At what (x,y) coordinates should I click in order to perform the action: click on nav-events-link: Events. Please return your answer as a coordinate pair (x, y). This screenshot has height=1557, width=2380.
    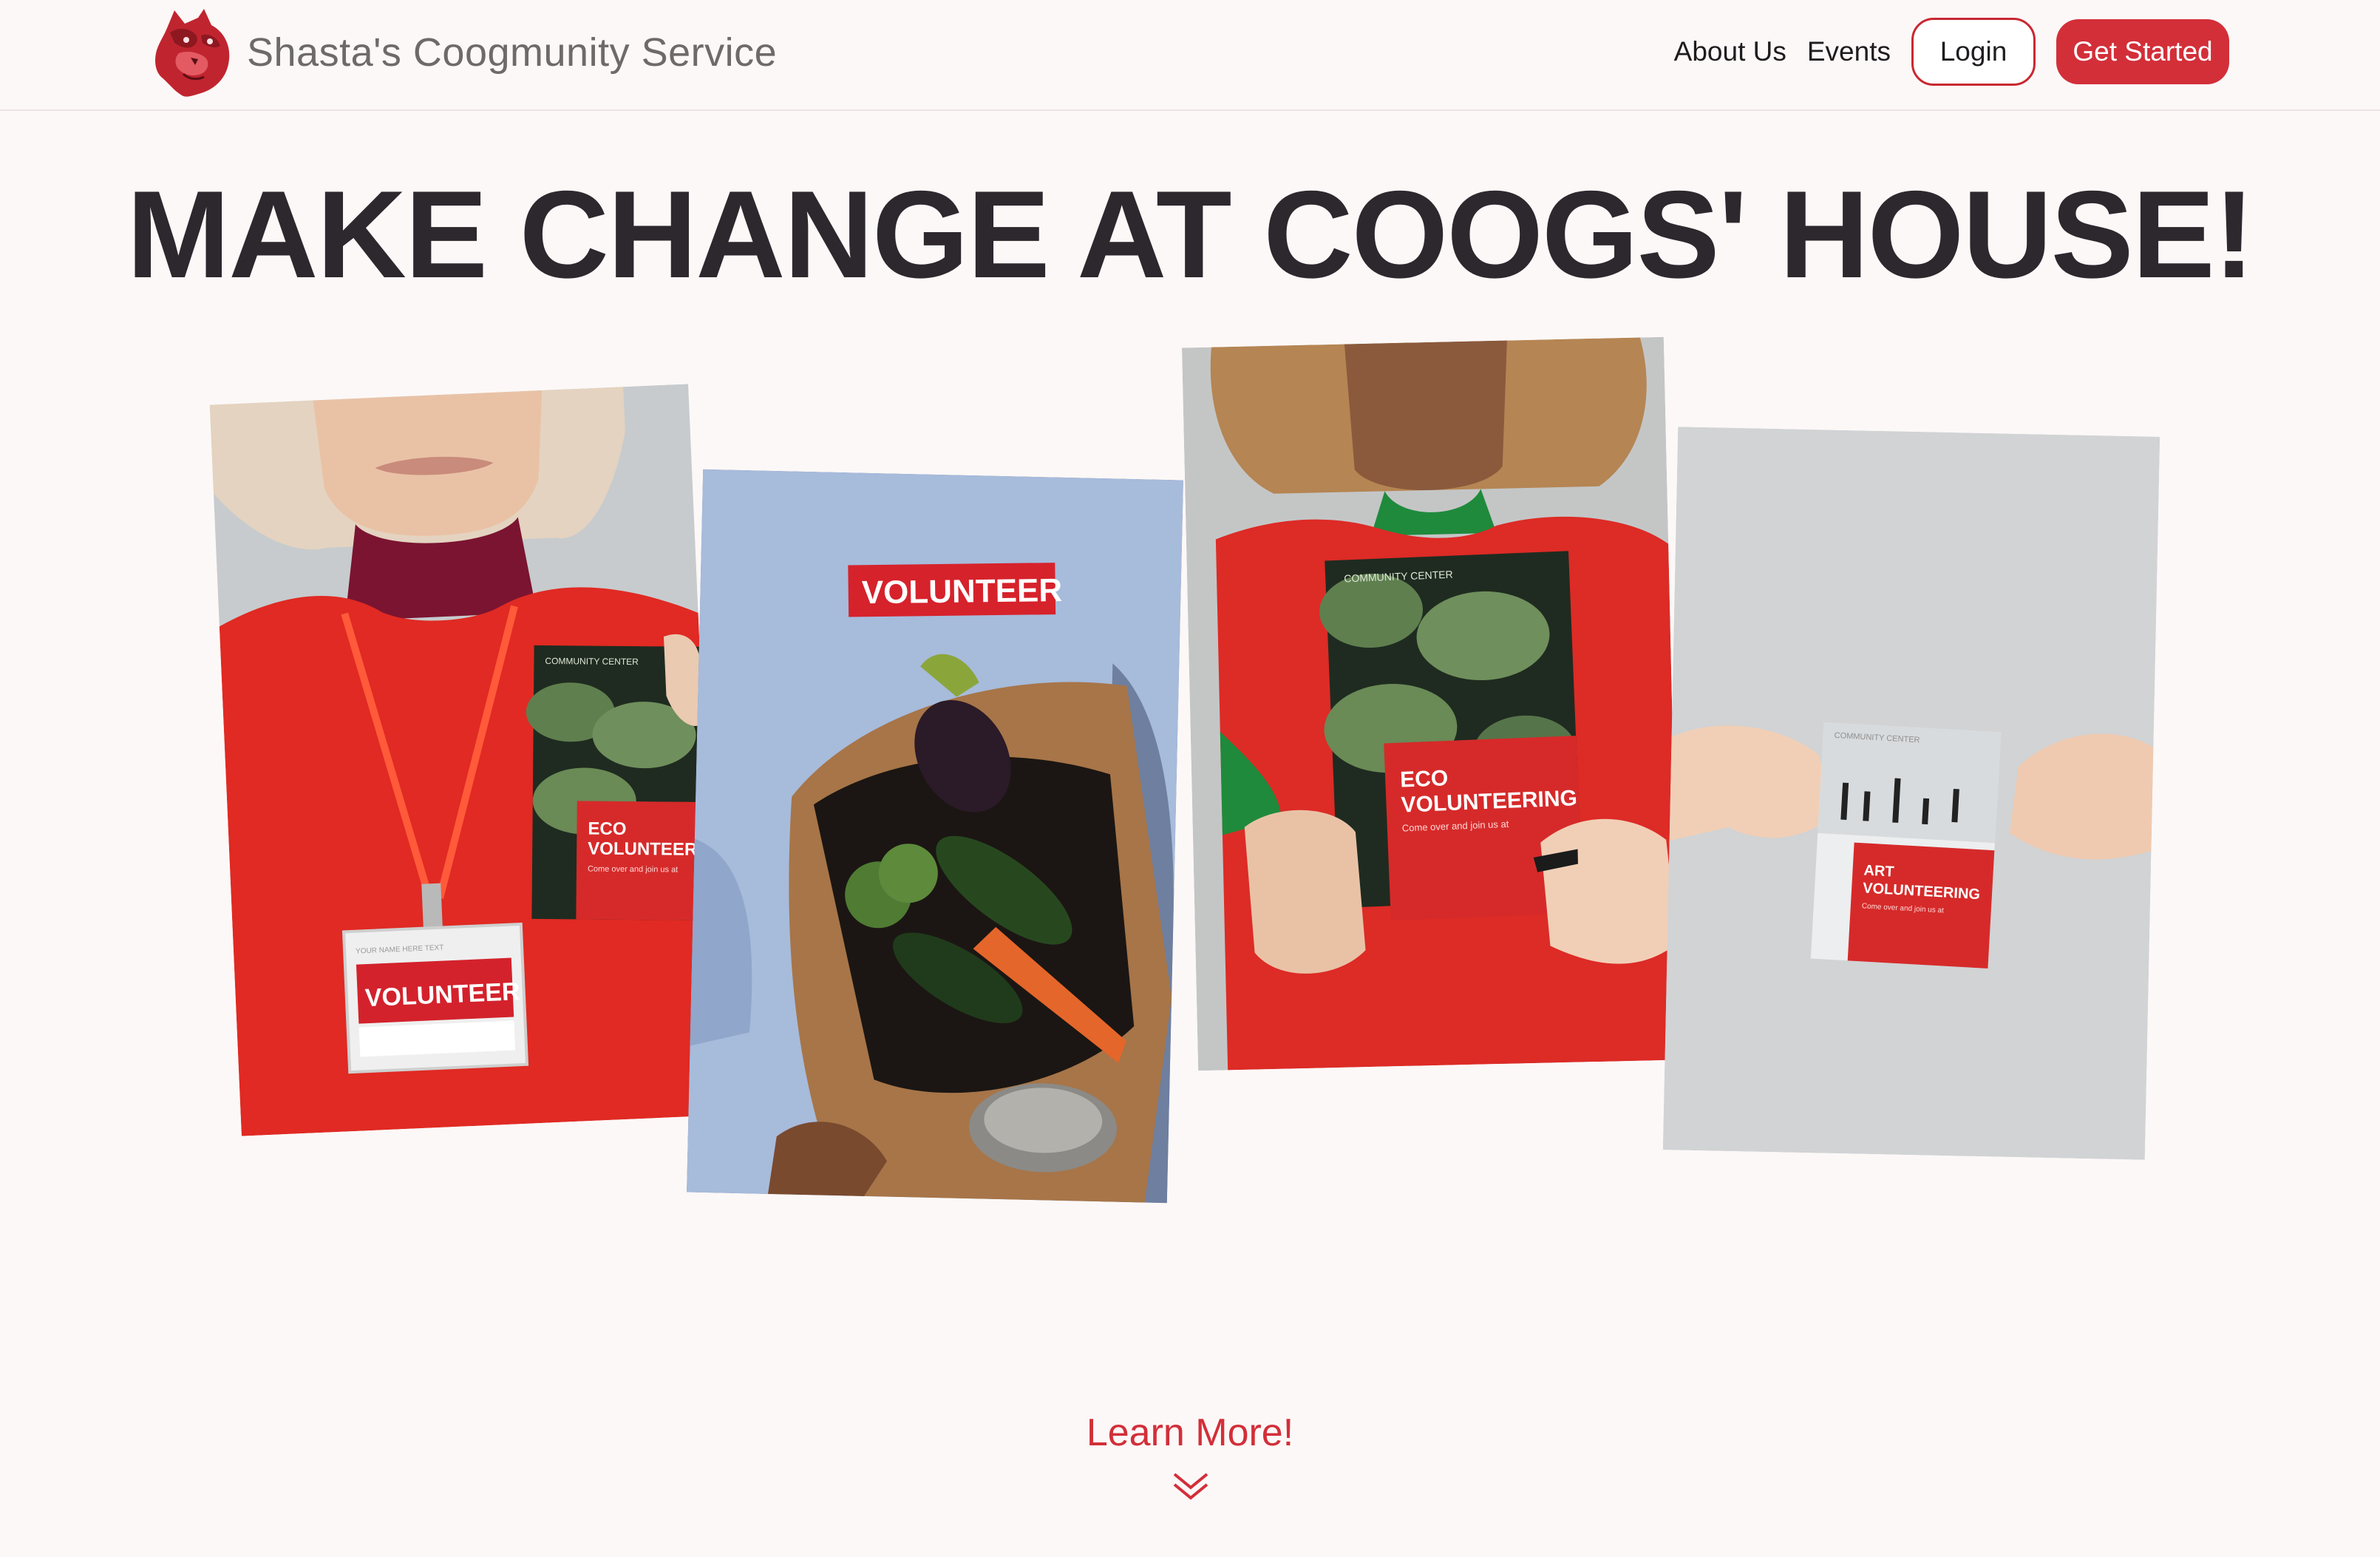
    Looking at the image, I should click on (1849, 52).